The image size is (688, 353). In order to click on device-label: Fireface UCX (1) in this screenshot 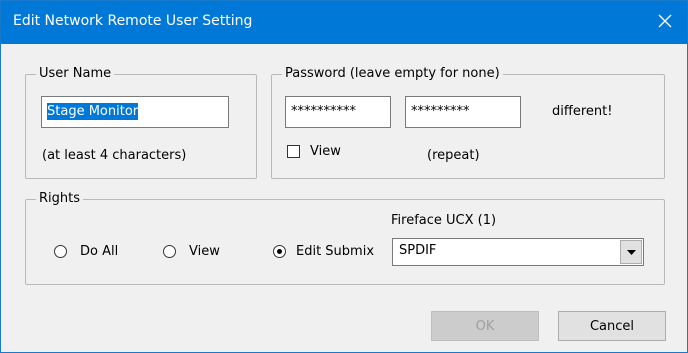, I will do `click(444, 220)`.